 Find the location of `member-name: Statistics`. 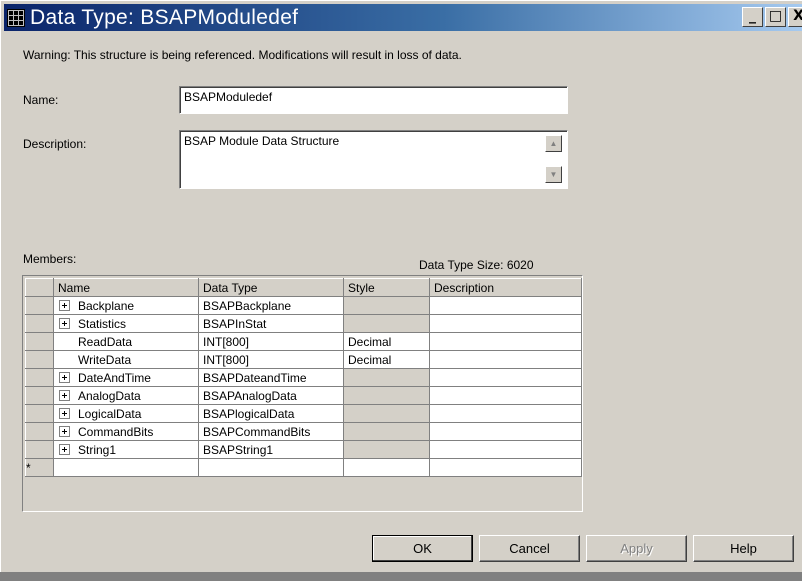

member-name: Statistics is located at coordinates (102, 323).